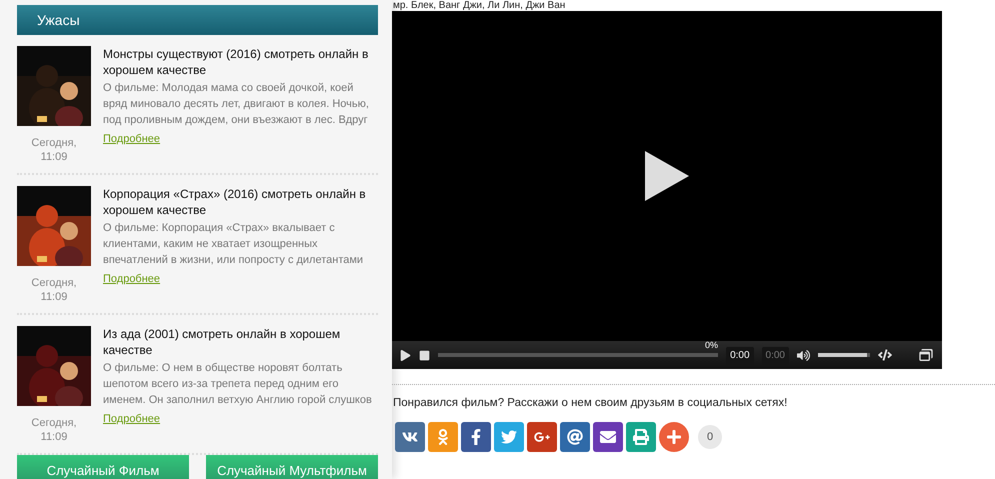 This screenshot has width=995, height=479. What do you see at coordinates (197, 20) in the screenshot?
I see `section-heading: Ужасы` at bounding box center [197, 20].